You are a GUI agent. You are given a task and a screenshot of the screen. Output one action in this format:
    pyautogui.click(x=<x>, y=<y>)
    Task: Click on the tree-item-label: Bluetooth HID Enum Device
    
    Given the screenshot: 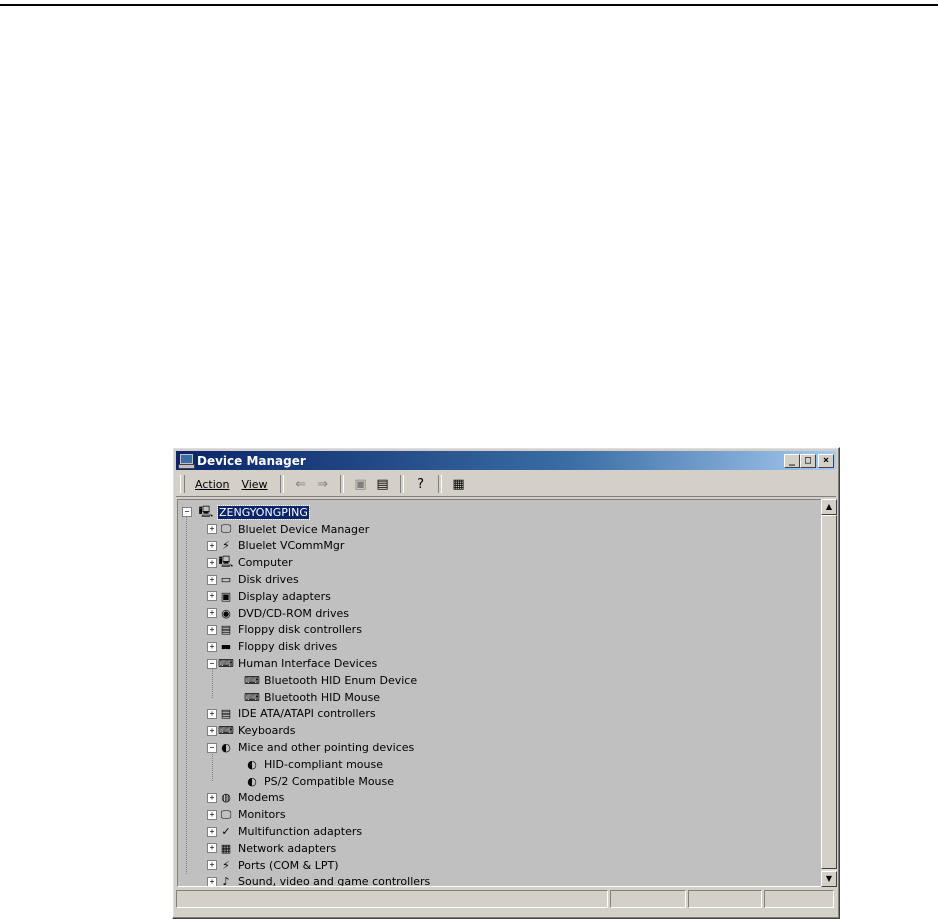 What is the action you would take?
    pyautogui.click(x=341, y=680)
    